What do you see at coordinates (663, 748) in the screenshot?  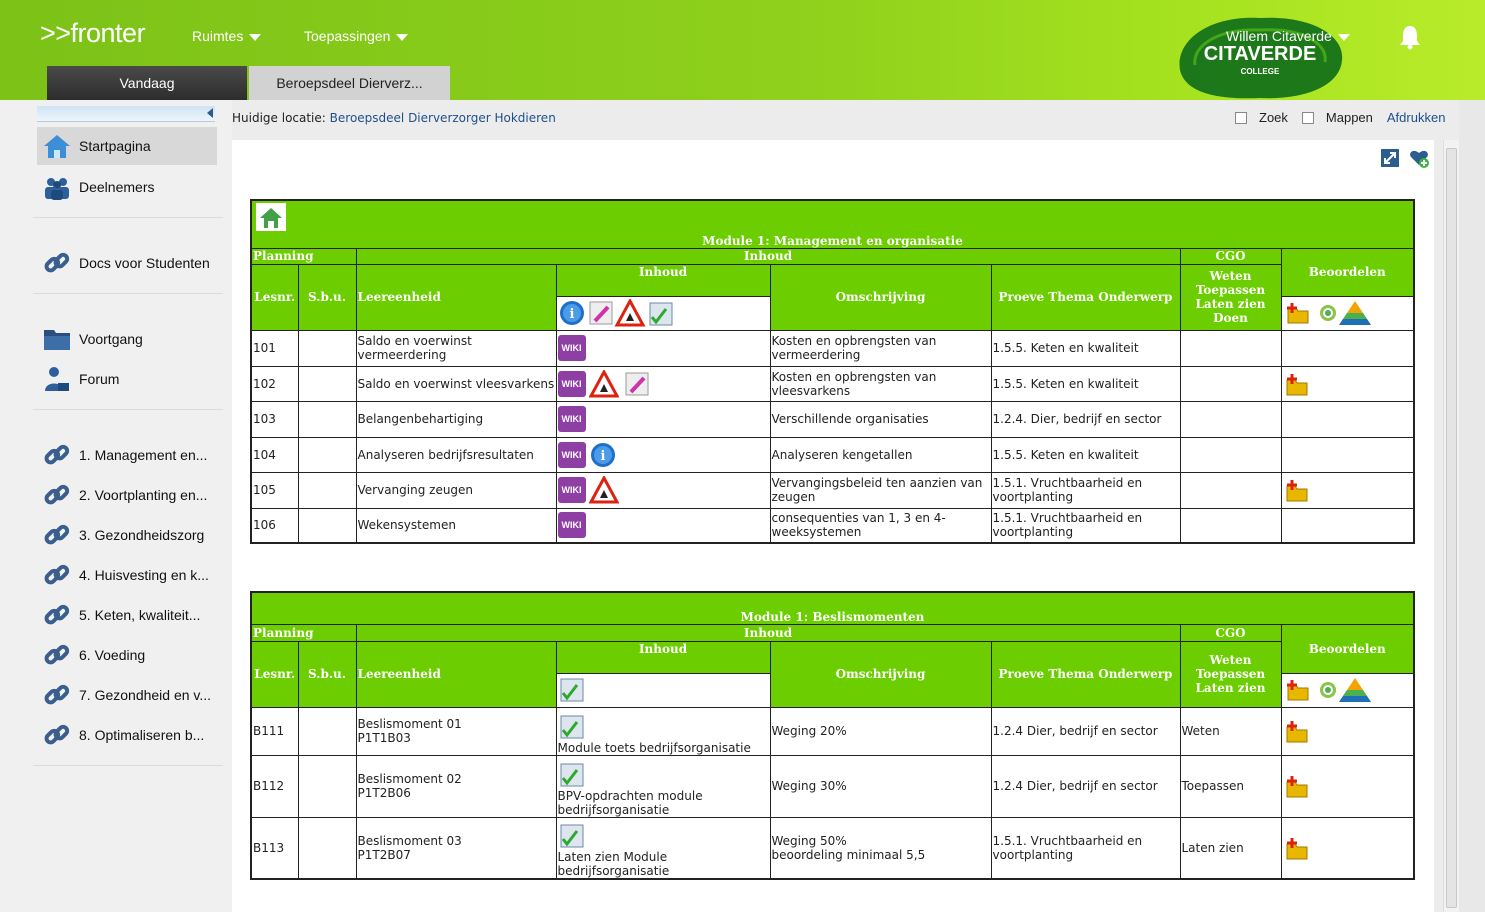 I see `inhoud-link: Module toets bedrijfsorganisatie` at bounding box center [663, 748].